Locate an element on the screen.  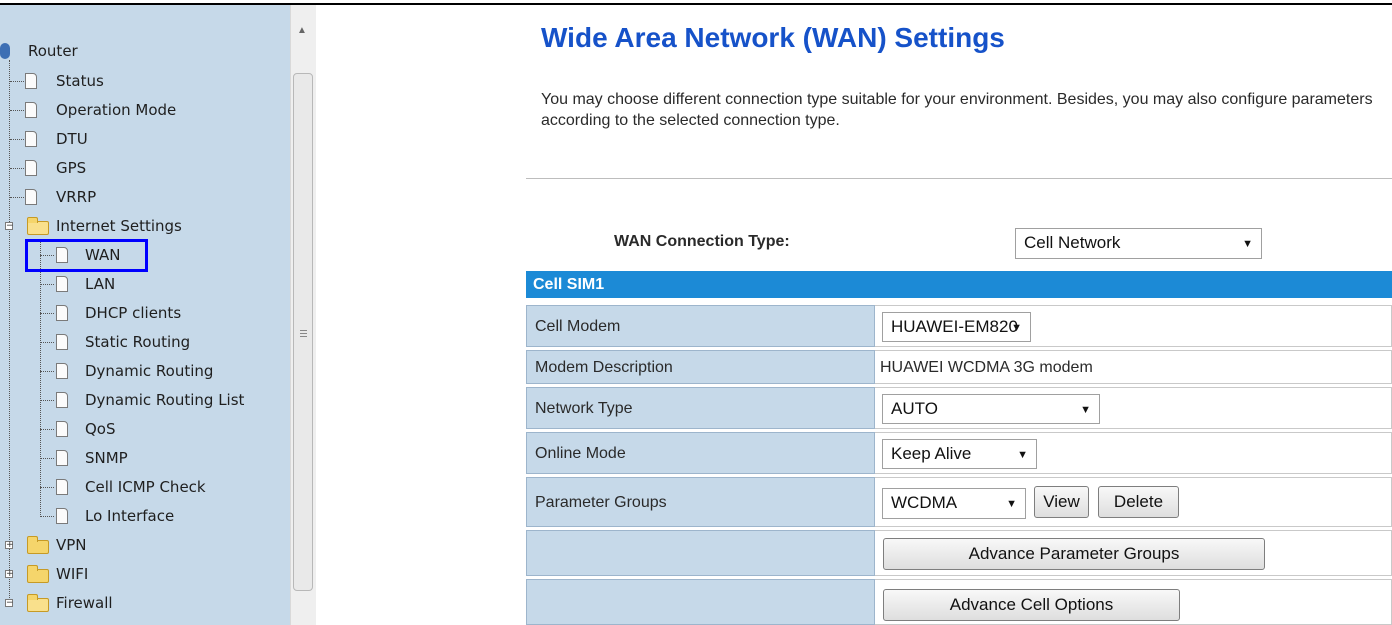
page-title: Wide Area Network (WAN) Settings is located at coordinates (773, 37).